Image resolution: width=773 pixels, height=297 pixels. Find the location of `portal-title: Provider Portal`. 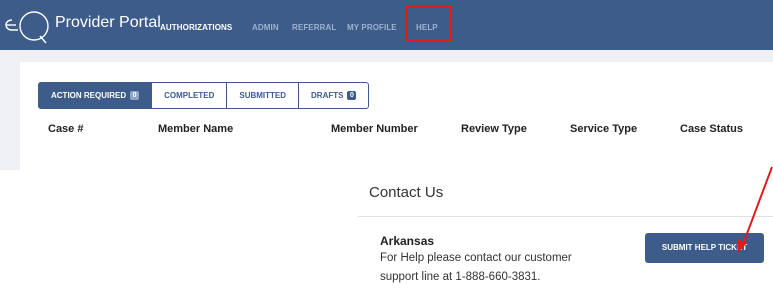

portal-title: Provider Portal is located at coordinates (108, 23).